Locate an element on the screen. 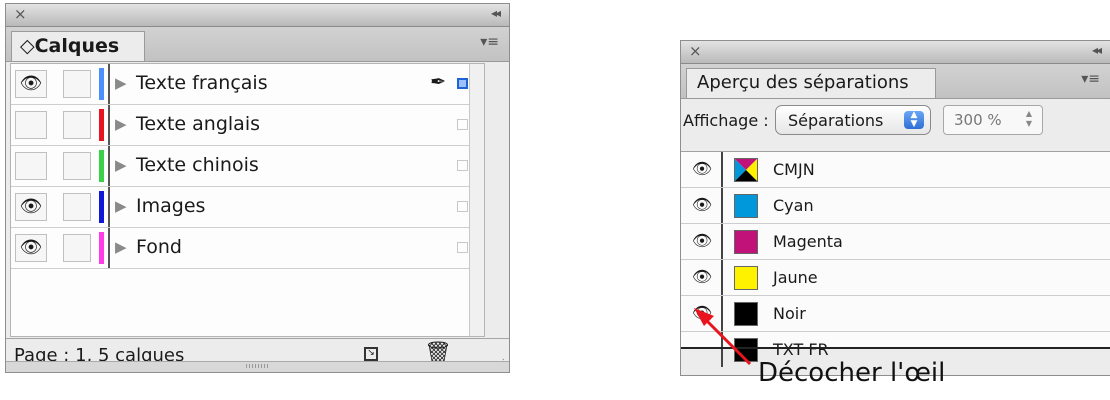  layer-name: Texte anglais is located at coordinates (198, 124).